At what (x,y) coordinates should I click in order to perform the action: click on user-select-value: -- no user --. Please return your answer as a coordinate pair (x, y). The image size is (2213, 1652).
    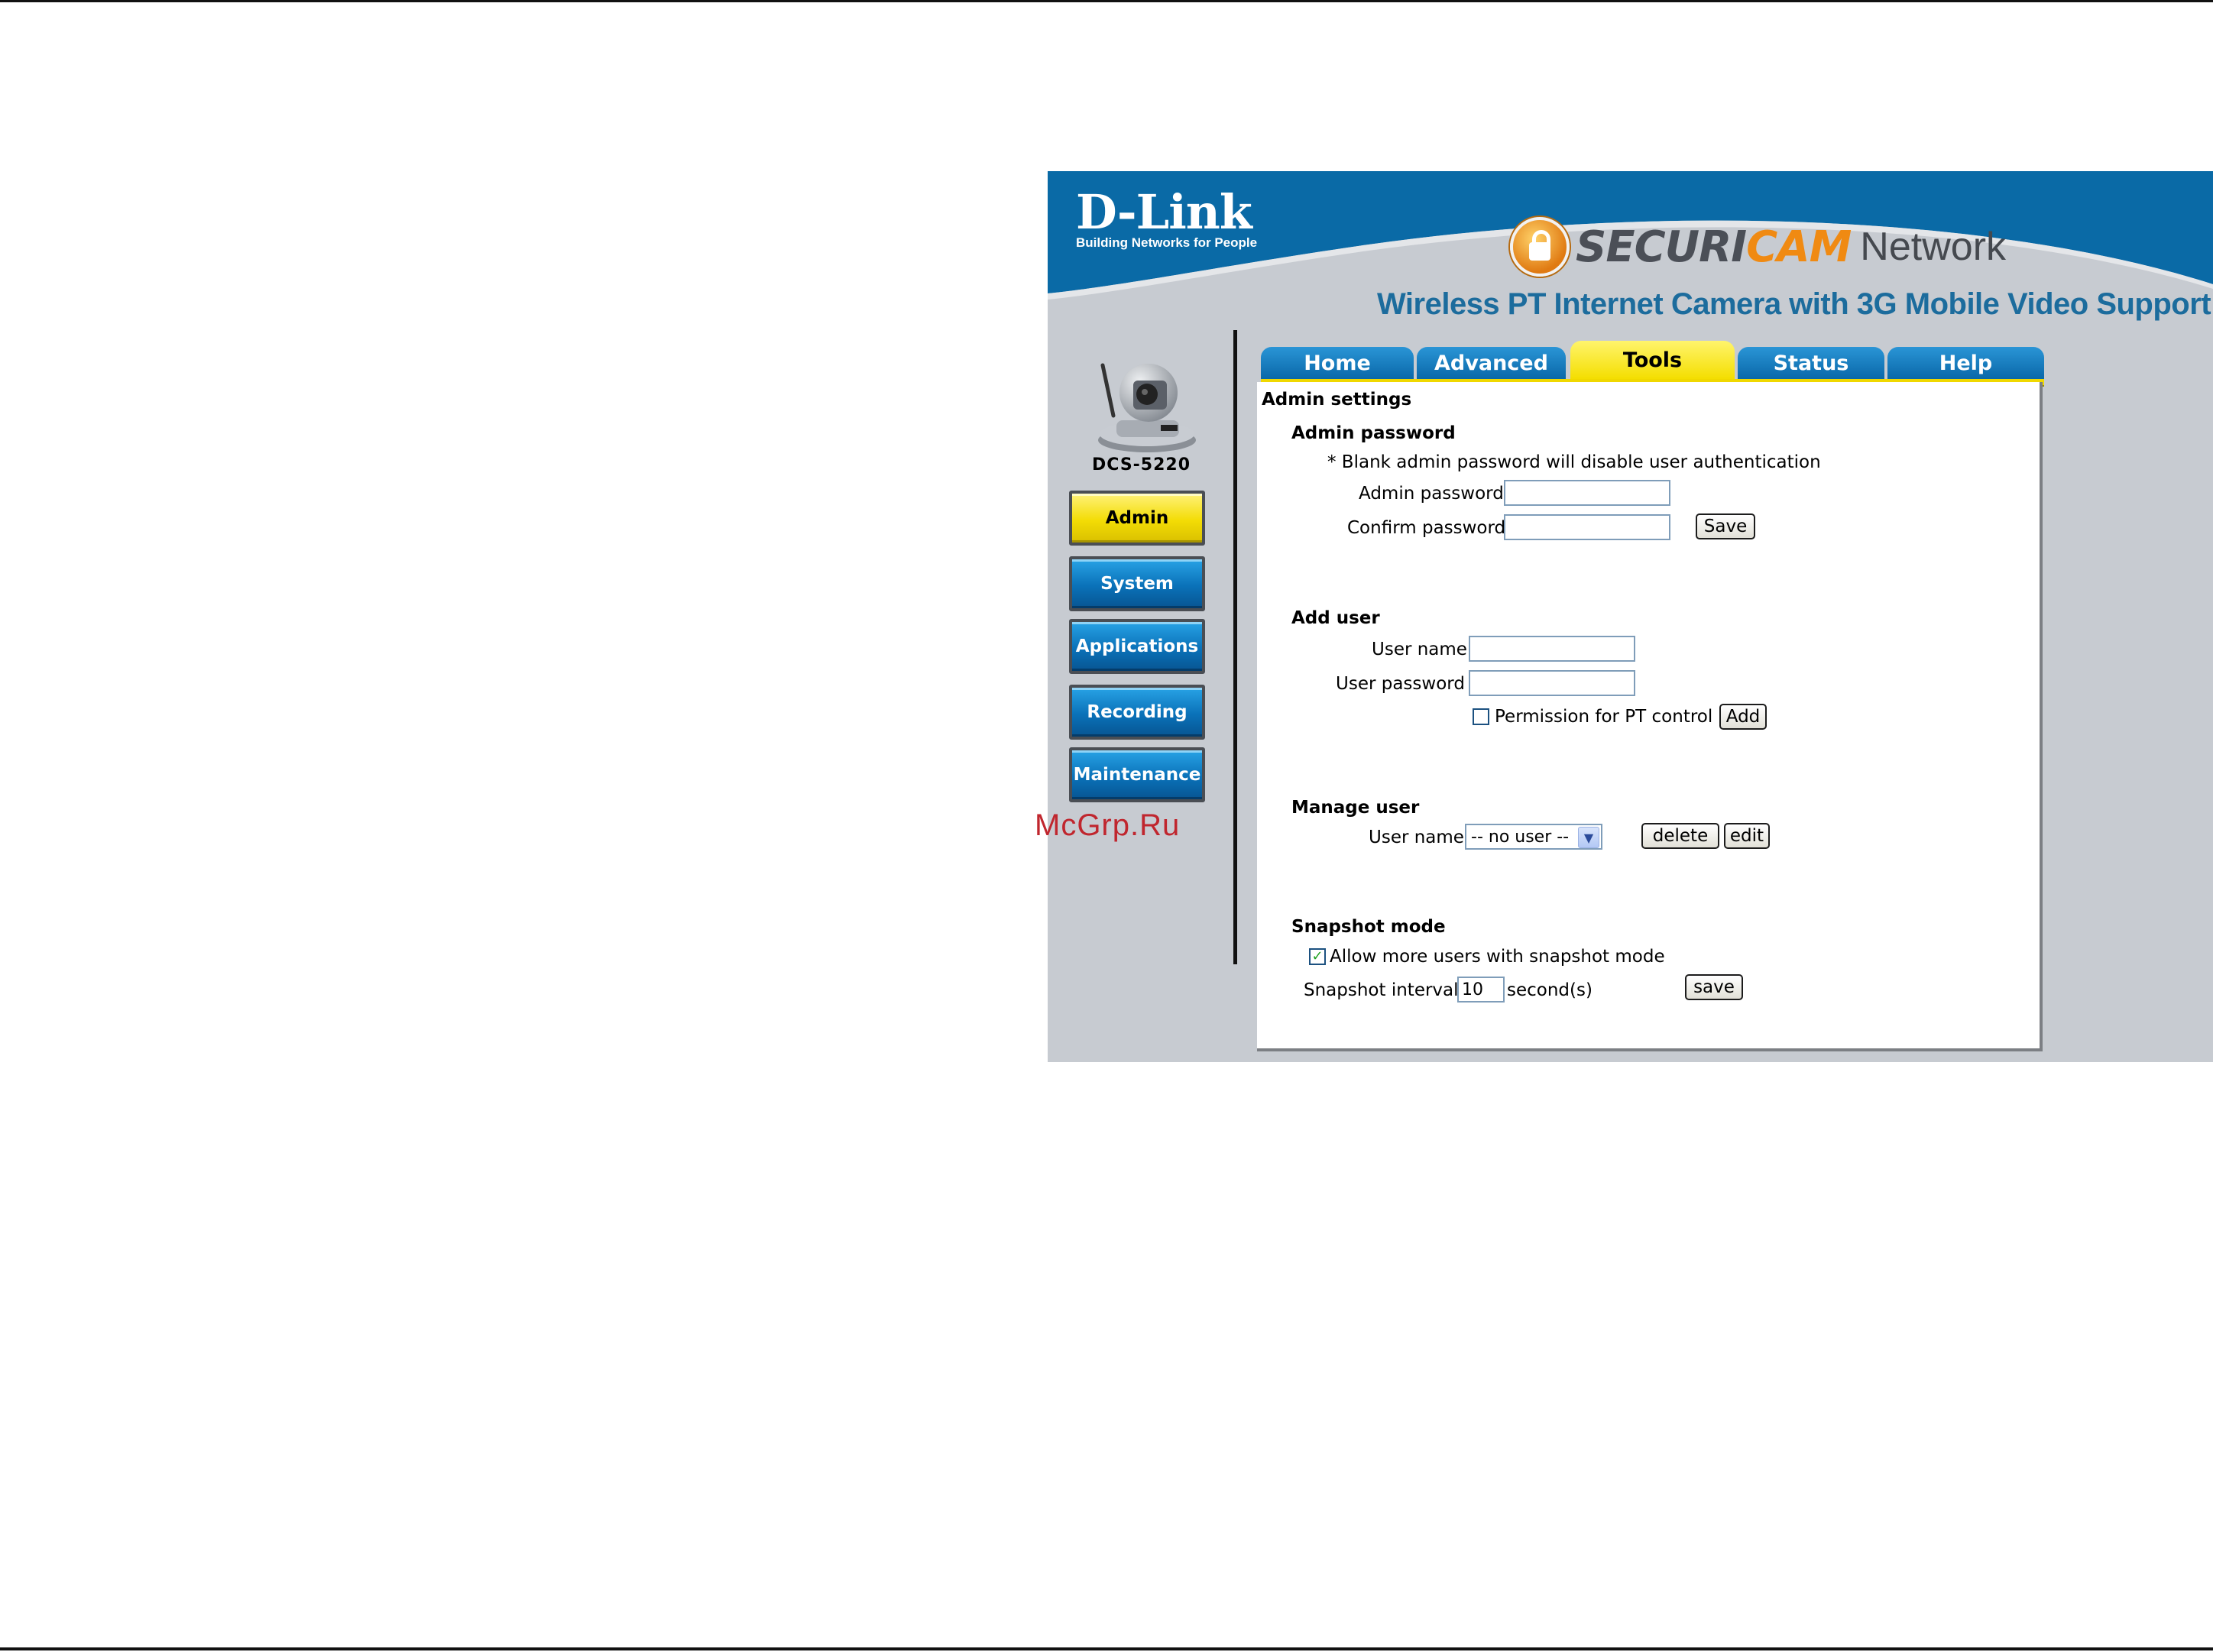
    Looking at the image, I should click on (1520, 837).